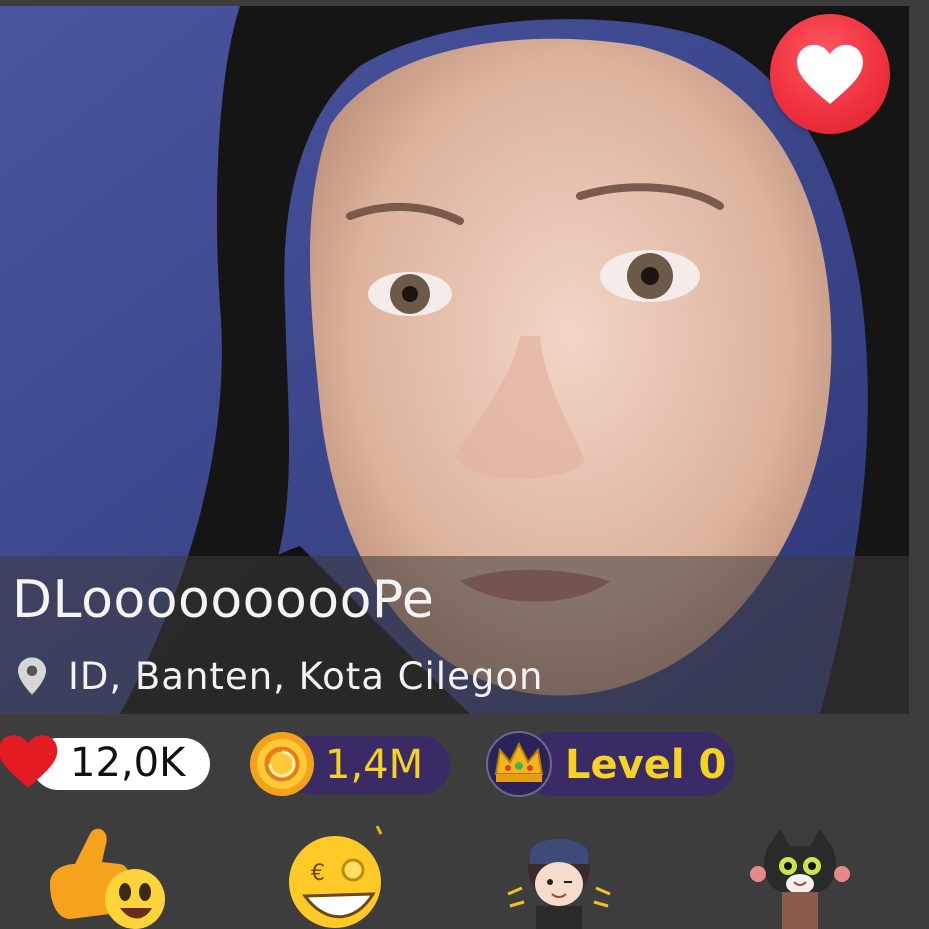 This screenshot has width=929, height=929. What do you see at coordinates (29, 761) in the screenshot?
I see `likes-heart-icon` at bounding box center [29, 761].